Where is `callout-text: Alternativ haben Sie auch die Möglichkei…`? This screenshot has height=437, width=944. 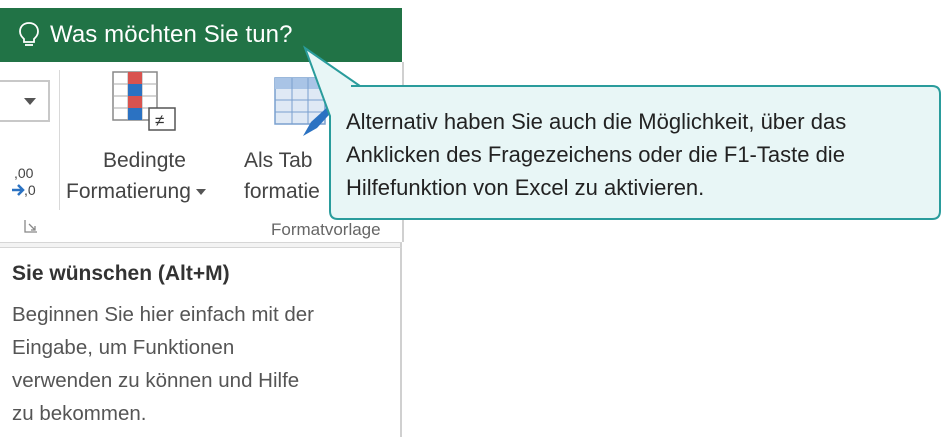 callout-text: Alternativ haben Sie auch die Möglichkei… is located at coordinates (636, 154).